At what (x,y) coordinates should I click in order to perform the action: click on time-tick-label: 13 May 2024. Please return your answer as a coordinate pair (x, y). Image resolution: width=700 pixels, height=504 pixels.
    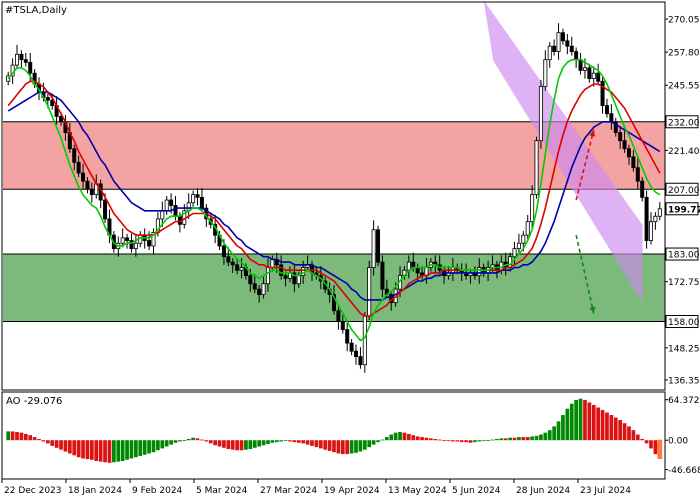
    Looking at the image, I should click on (417, 491).